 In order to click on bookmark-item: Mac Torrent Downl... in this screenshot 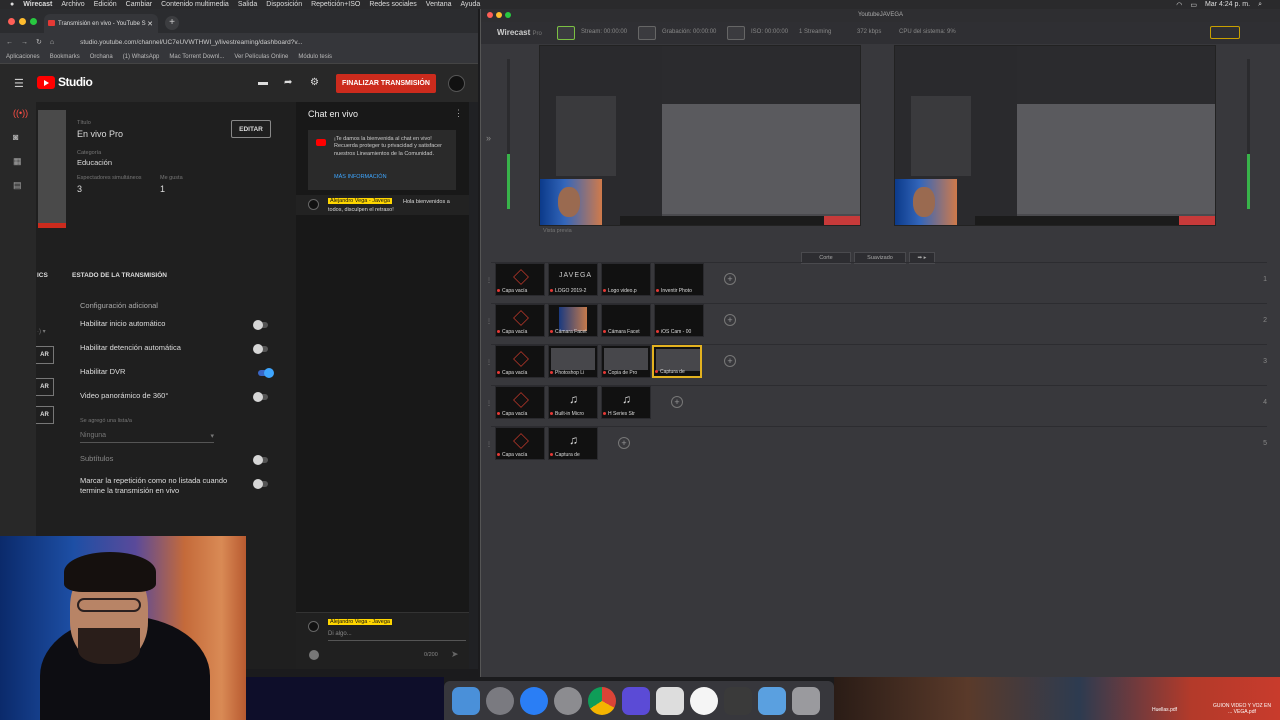, I will do `click(196, 57)`.